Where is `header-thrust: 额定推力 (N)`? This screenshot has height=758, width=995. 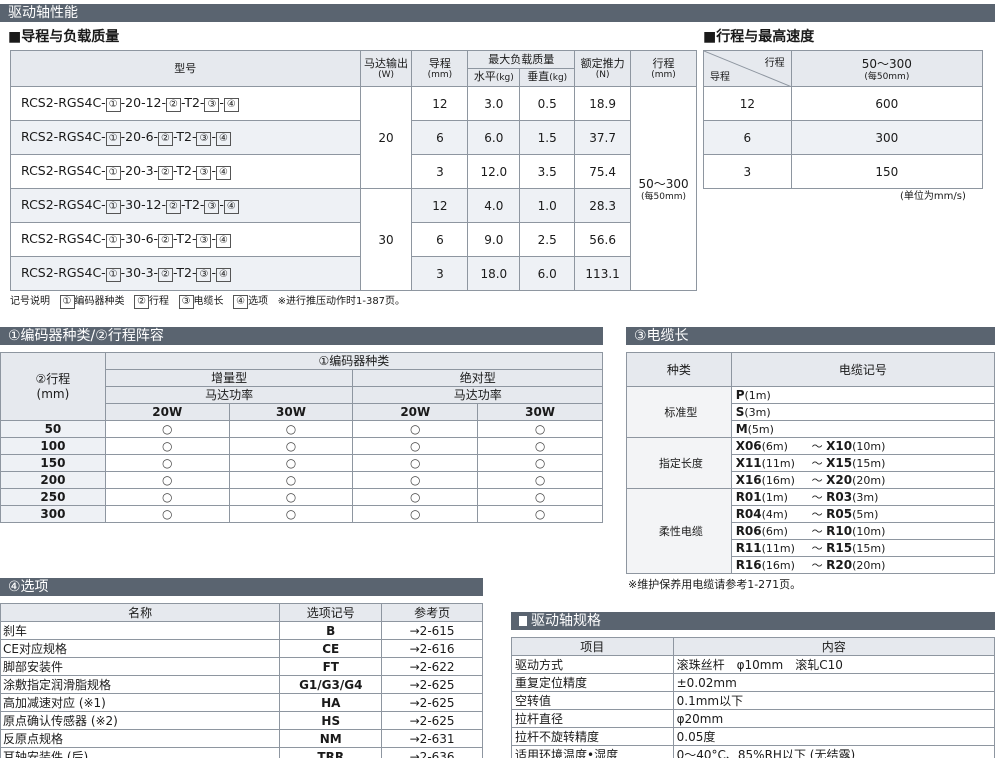
header-thrust: 额定推力 (N) is located at coordinates (603, 68).